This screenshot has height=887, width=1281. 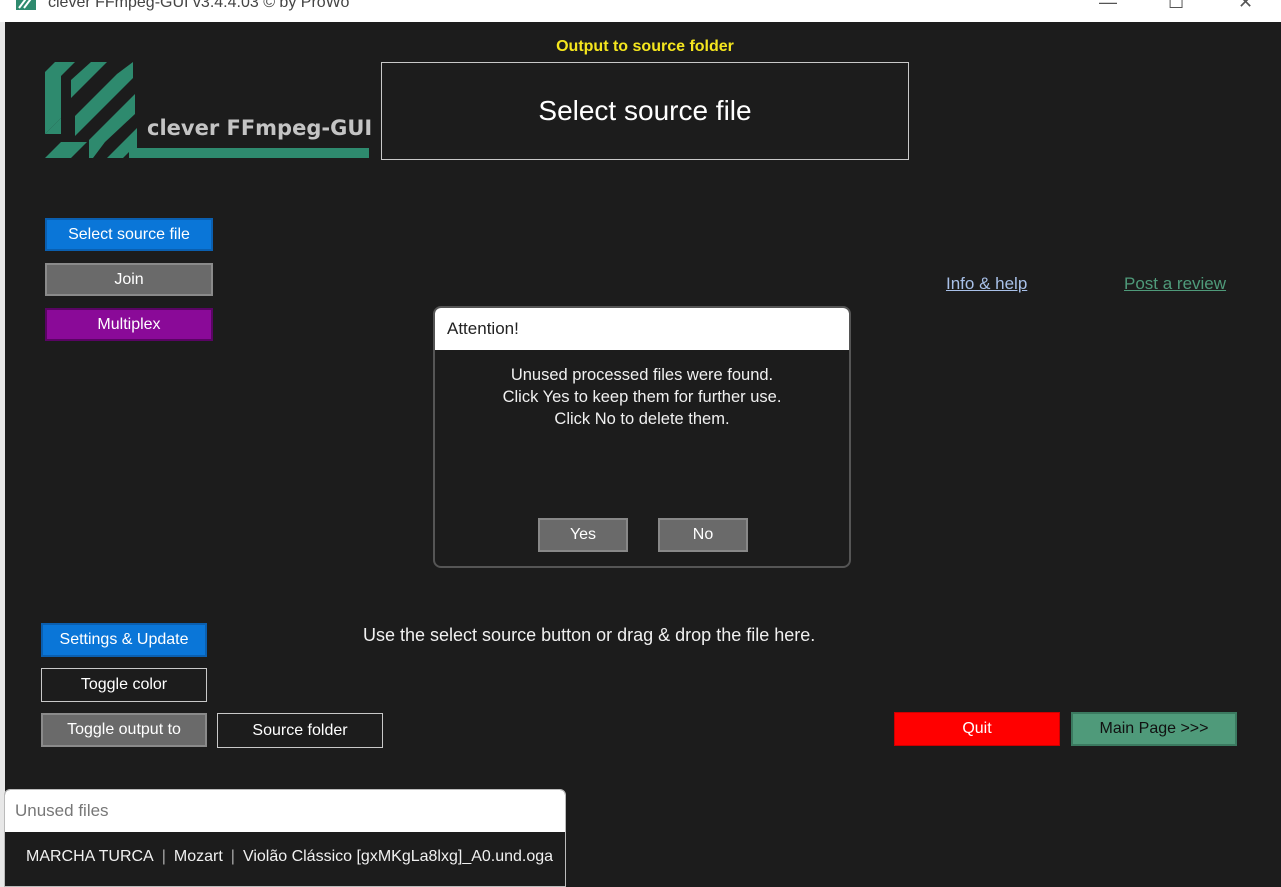 I want to click on file-artist: Mozart, so click(x=198, y=856).